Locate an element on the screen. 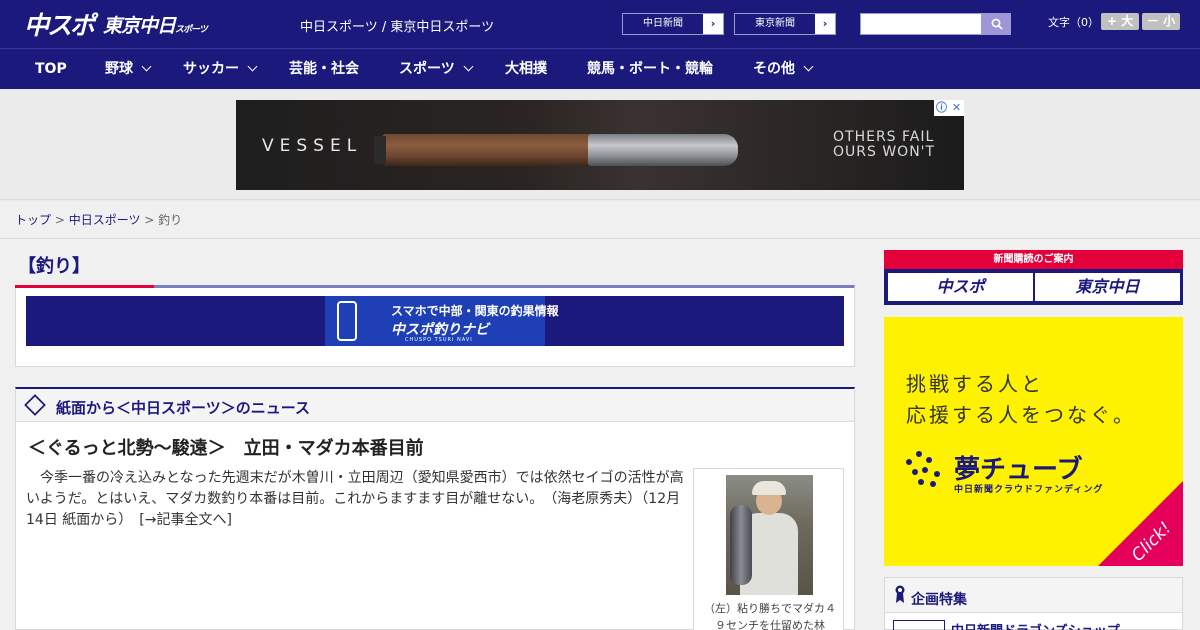 This screenshot has width=1200, height=630. dragons-shop-thumbnail is located at coordinates (919, 625).